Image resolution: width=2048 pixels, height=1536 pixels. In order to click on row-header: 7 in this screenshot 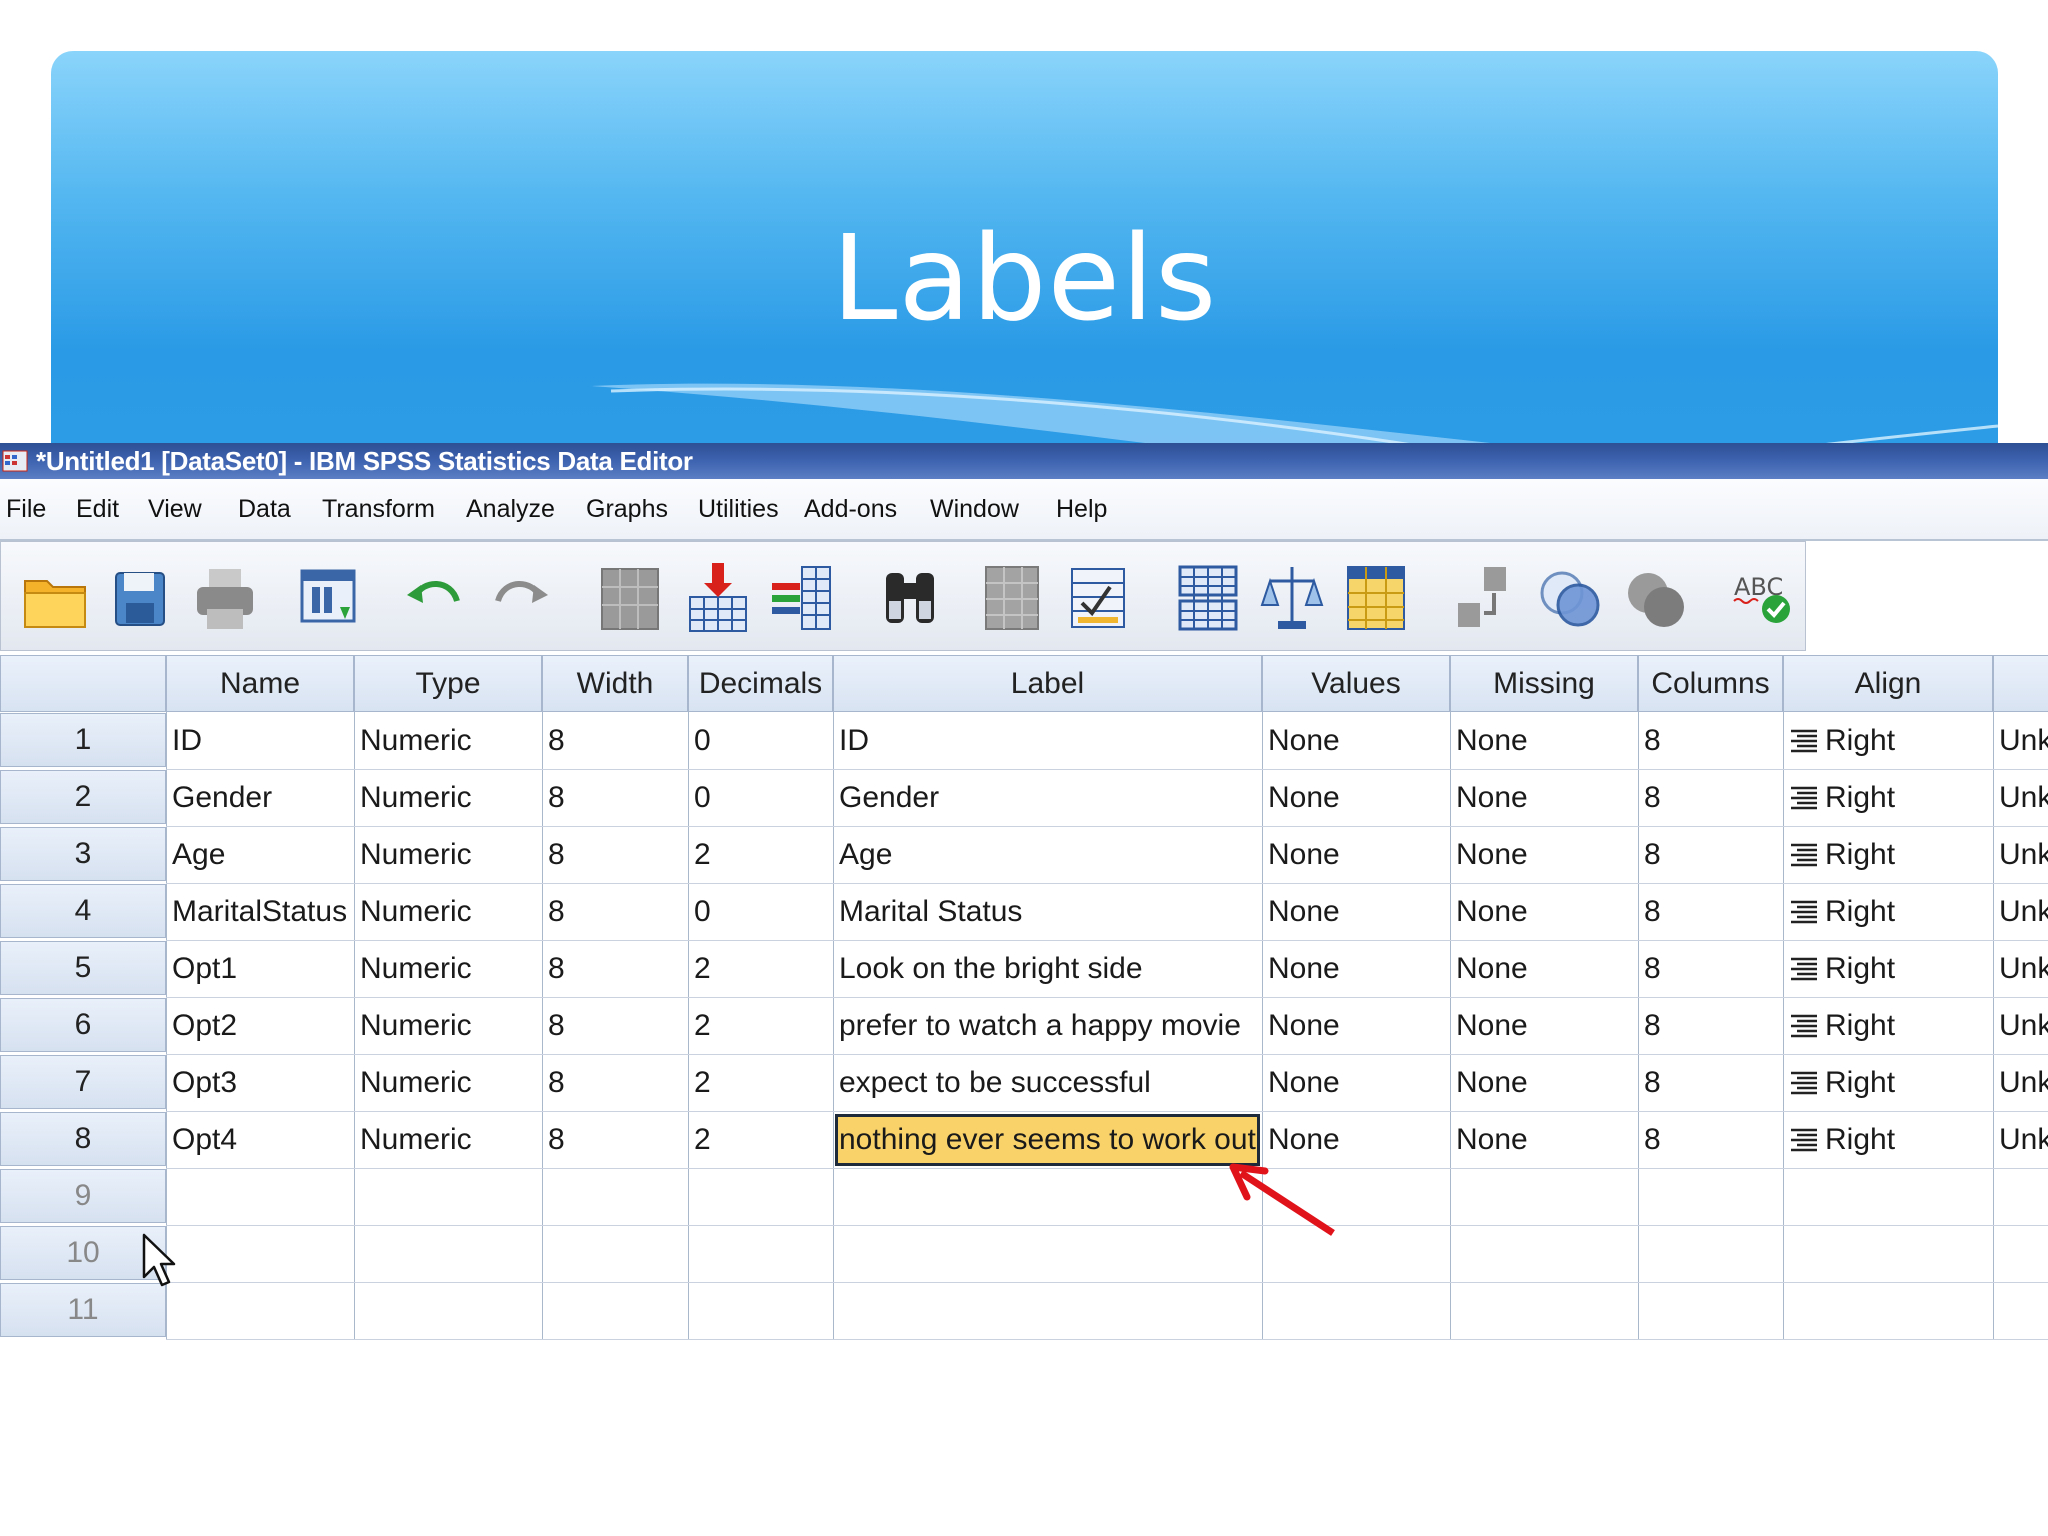, I will do `click(83, 1082)`.